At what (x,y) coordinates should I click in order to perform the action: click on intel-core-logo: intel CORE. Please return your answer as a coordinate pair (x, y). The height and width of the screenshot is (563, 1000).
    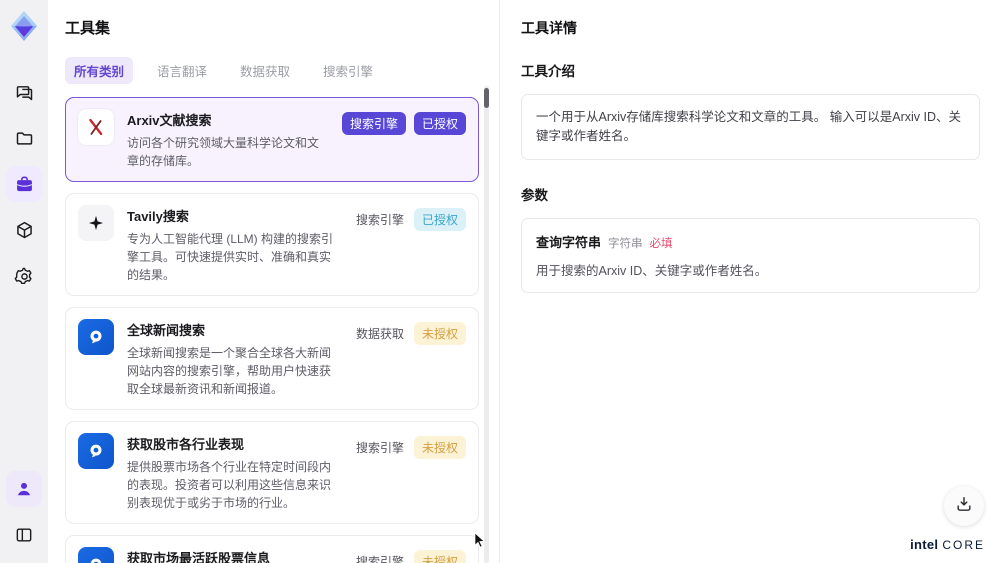
    Looking at the image, I should click on (947, 544).